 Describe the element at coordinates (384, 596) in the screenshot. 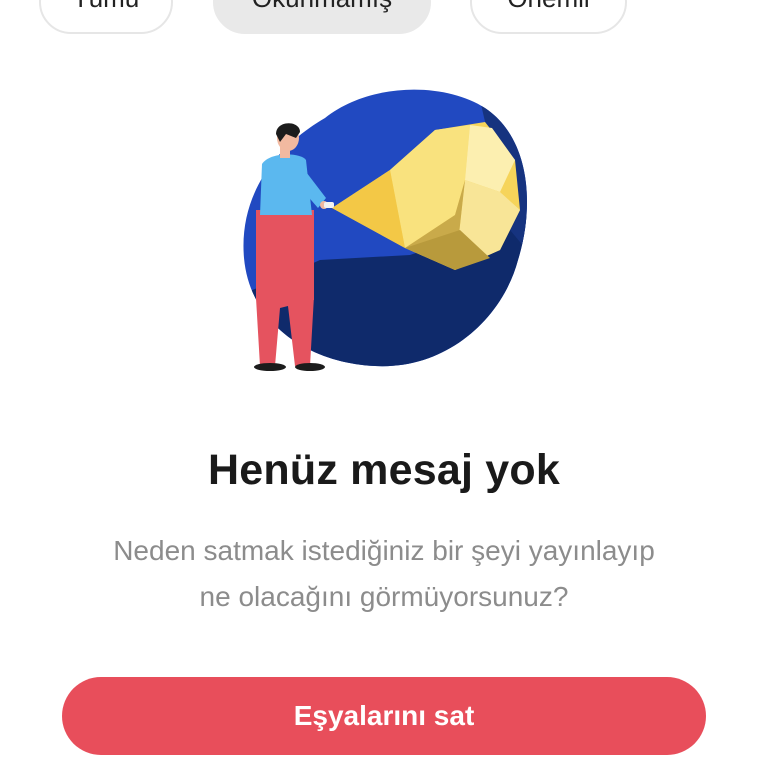

I see `empty-state-subtitle-line-2: ne olacağını görmüyorsunuz?` at that location.